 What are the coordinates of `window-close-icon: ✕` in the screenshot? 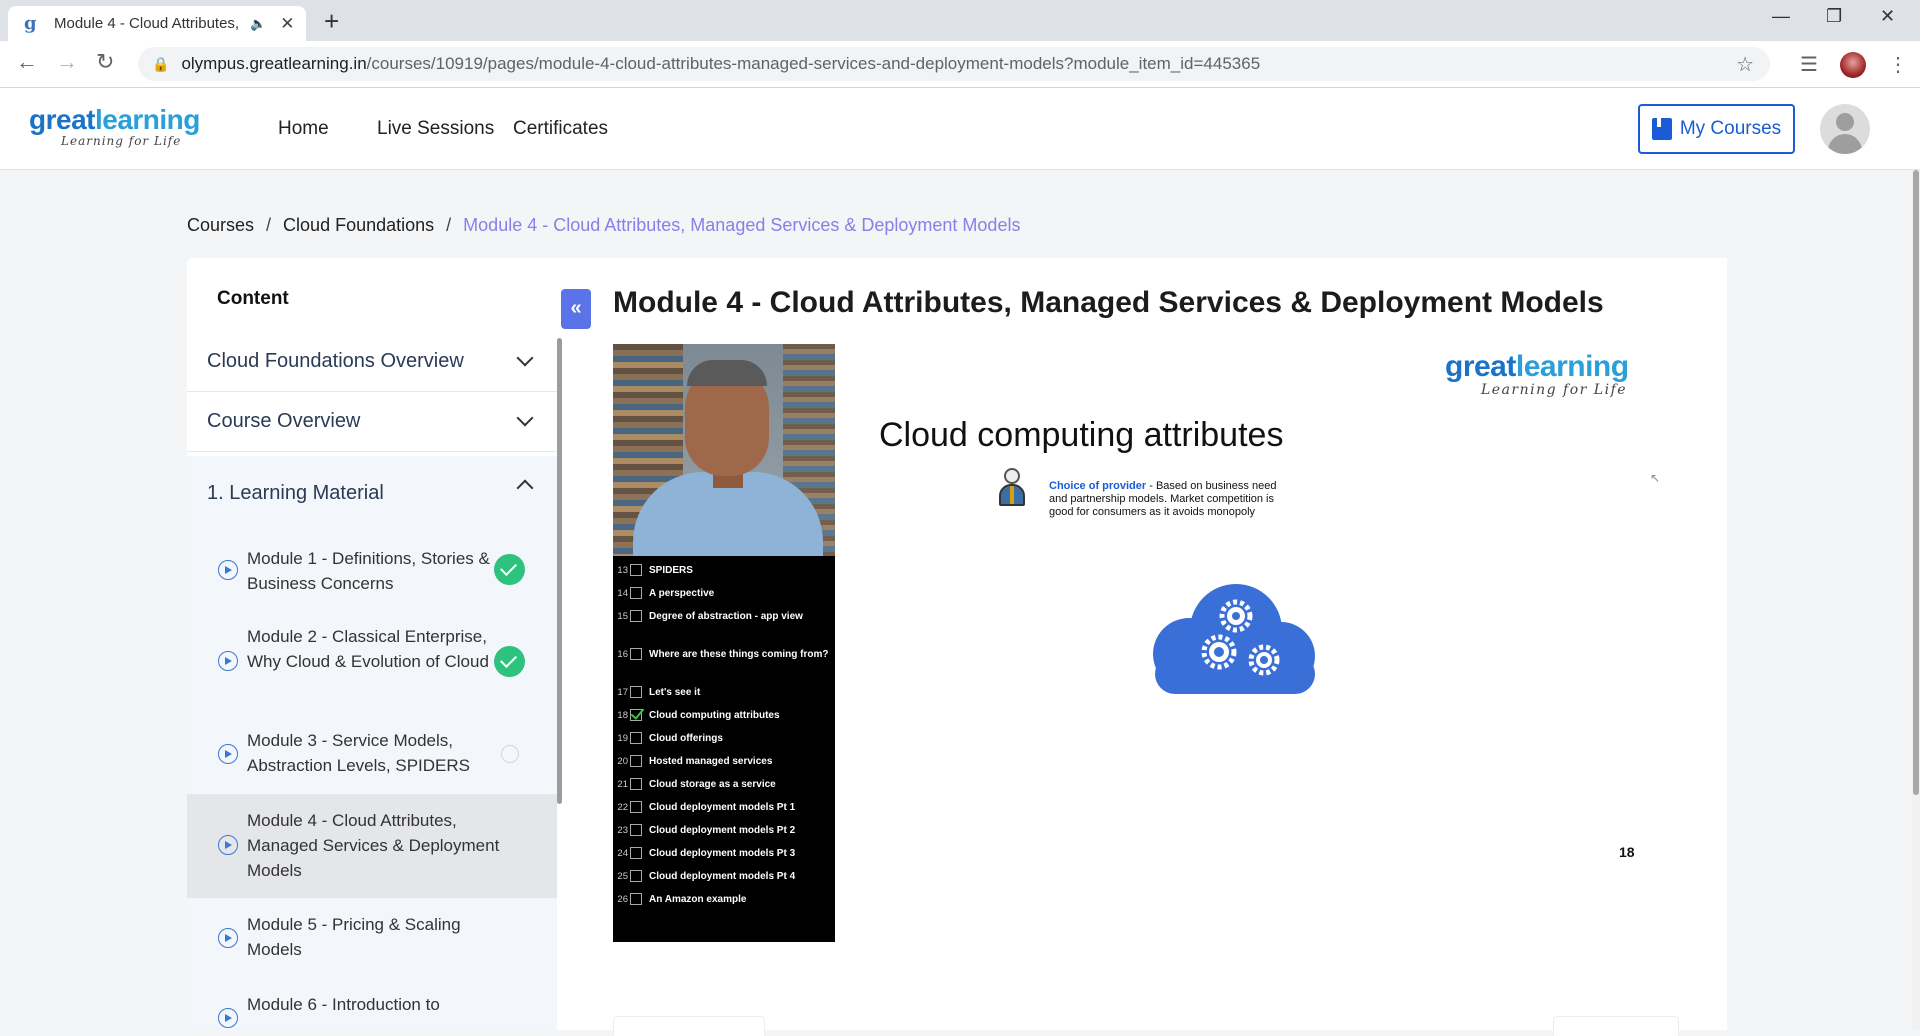 It's located at (1887, 16).